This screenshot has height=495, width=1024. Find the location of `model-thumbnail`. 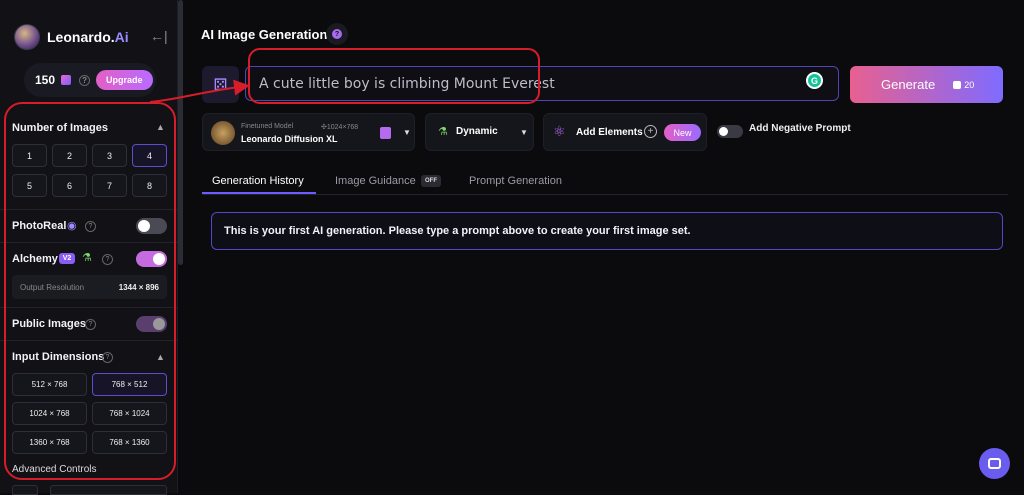

model-thumbnail is located at coordinates (223, 133).